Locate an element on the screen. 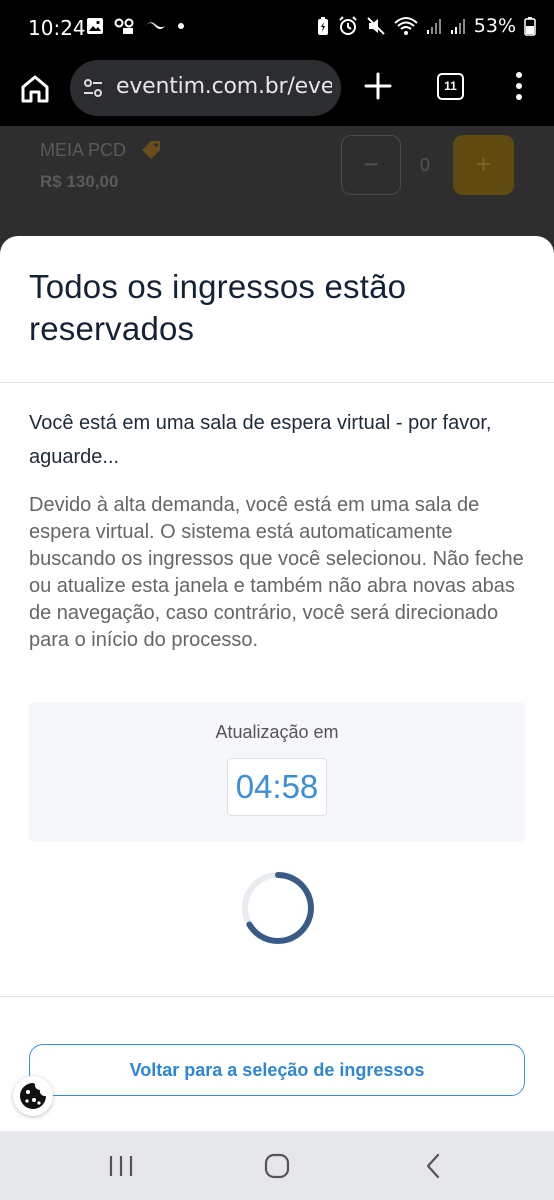  tab-switcher-button: 11 is located at coordinates (450, 86).